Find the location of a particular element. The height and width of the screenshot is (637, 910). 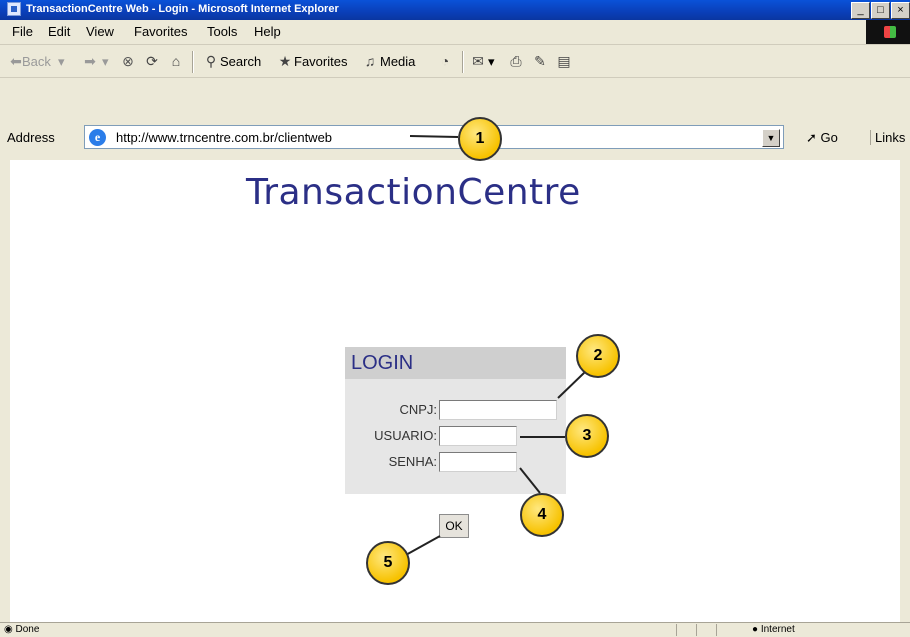

go-label: Go is located at coordinates (829, 137).